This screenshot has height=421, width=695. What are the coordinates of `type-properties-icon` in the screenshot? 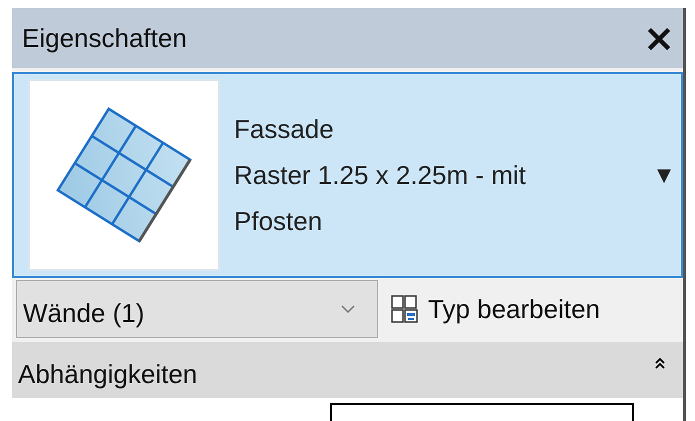 It's located at (405, 309).